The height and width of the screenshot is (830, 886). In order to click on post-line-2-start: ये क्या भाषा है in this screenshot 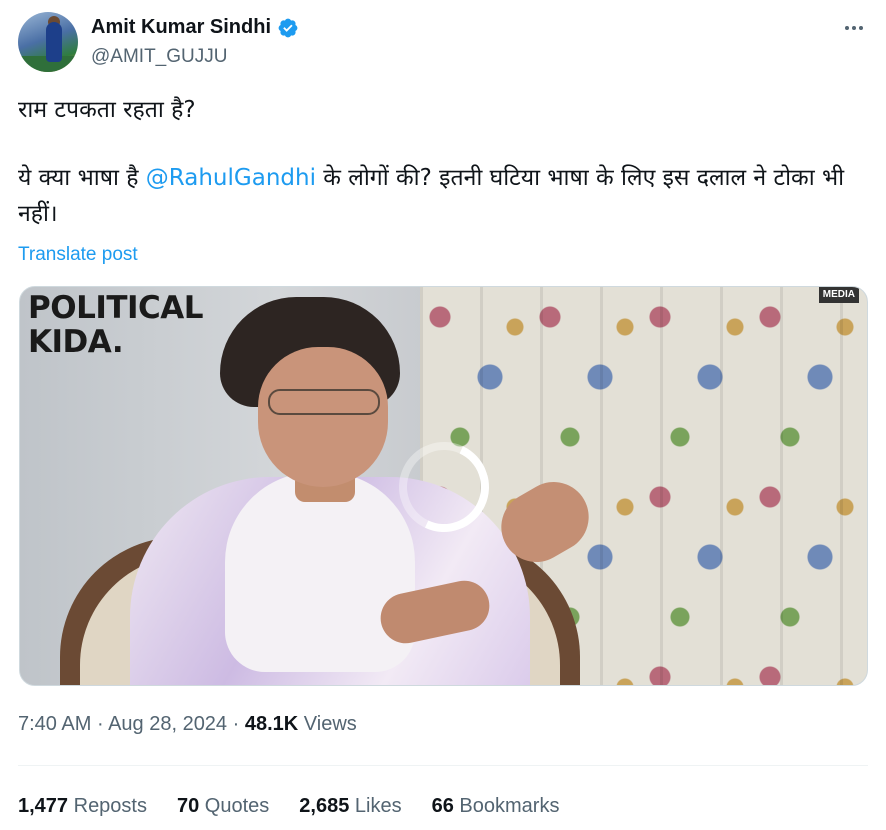, I will do `click(82, 178)`.